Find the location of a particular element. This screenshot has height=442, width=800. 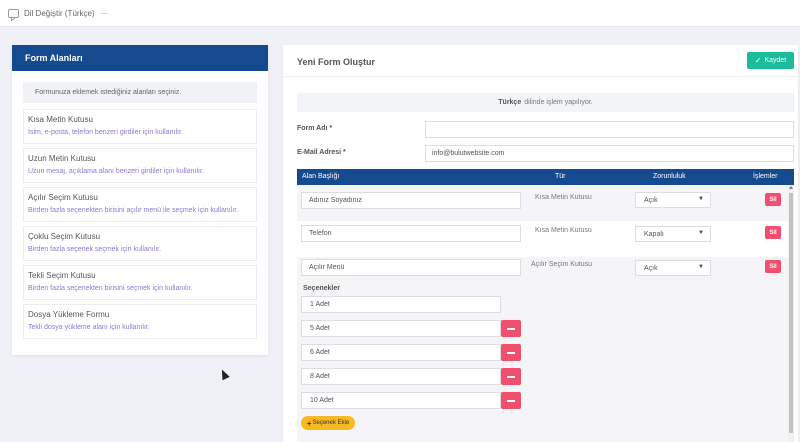

email-input: info@bulutwebsite.com is located at coordinates (609, 153).